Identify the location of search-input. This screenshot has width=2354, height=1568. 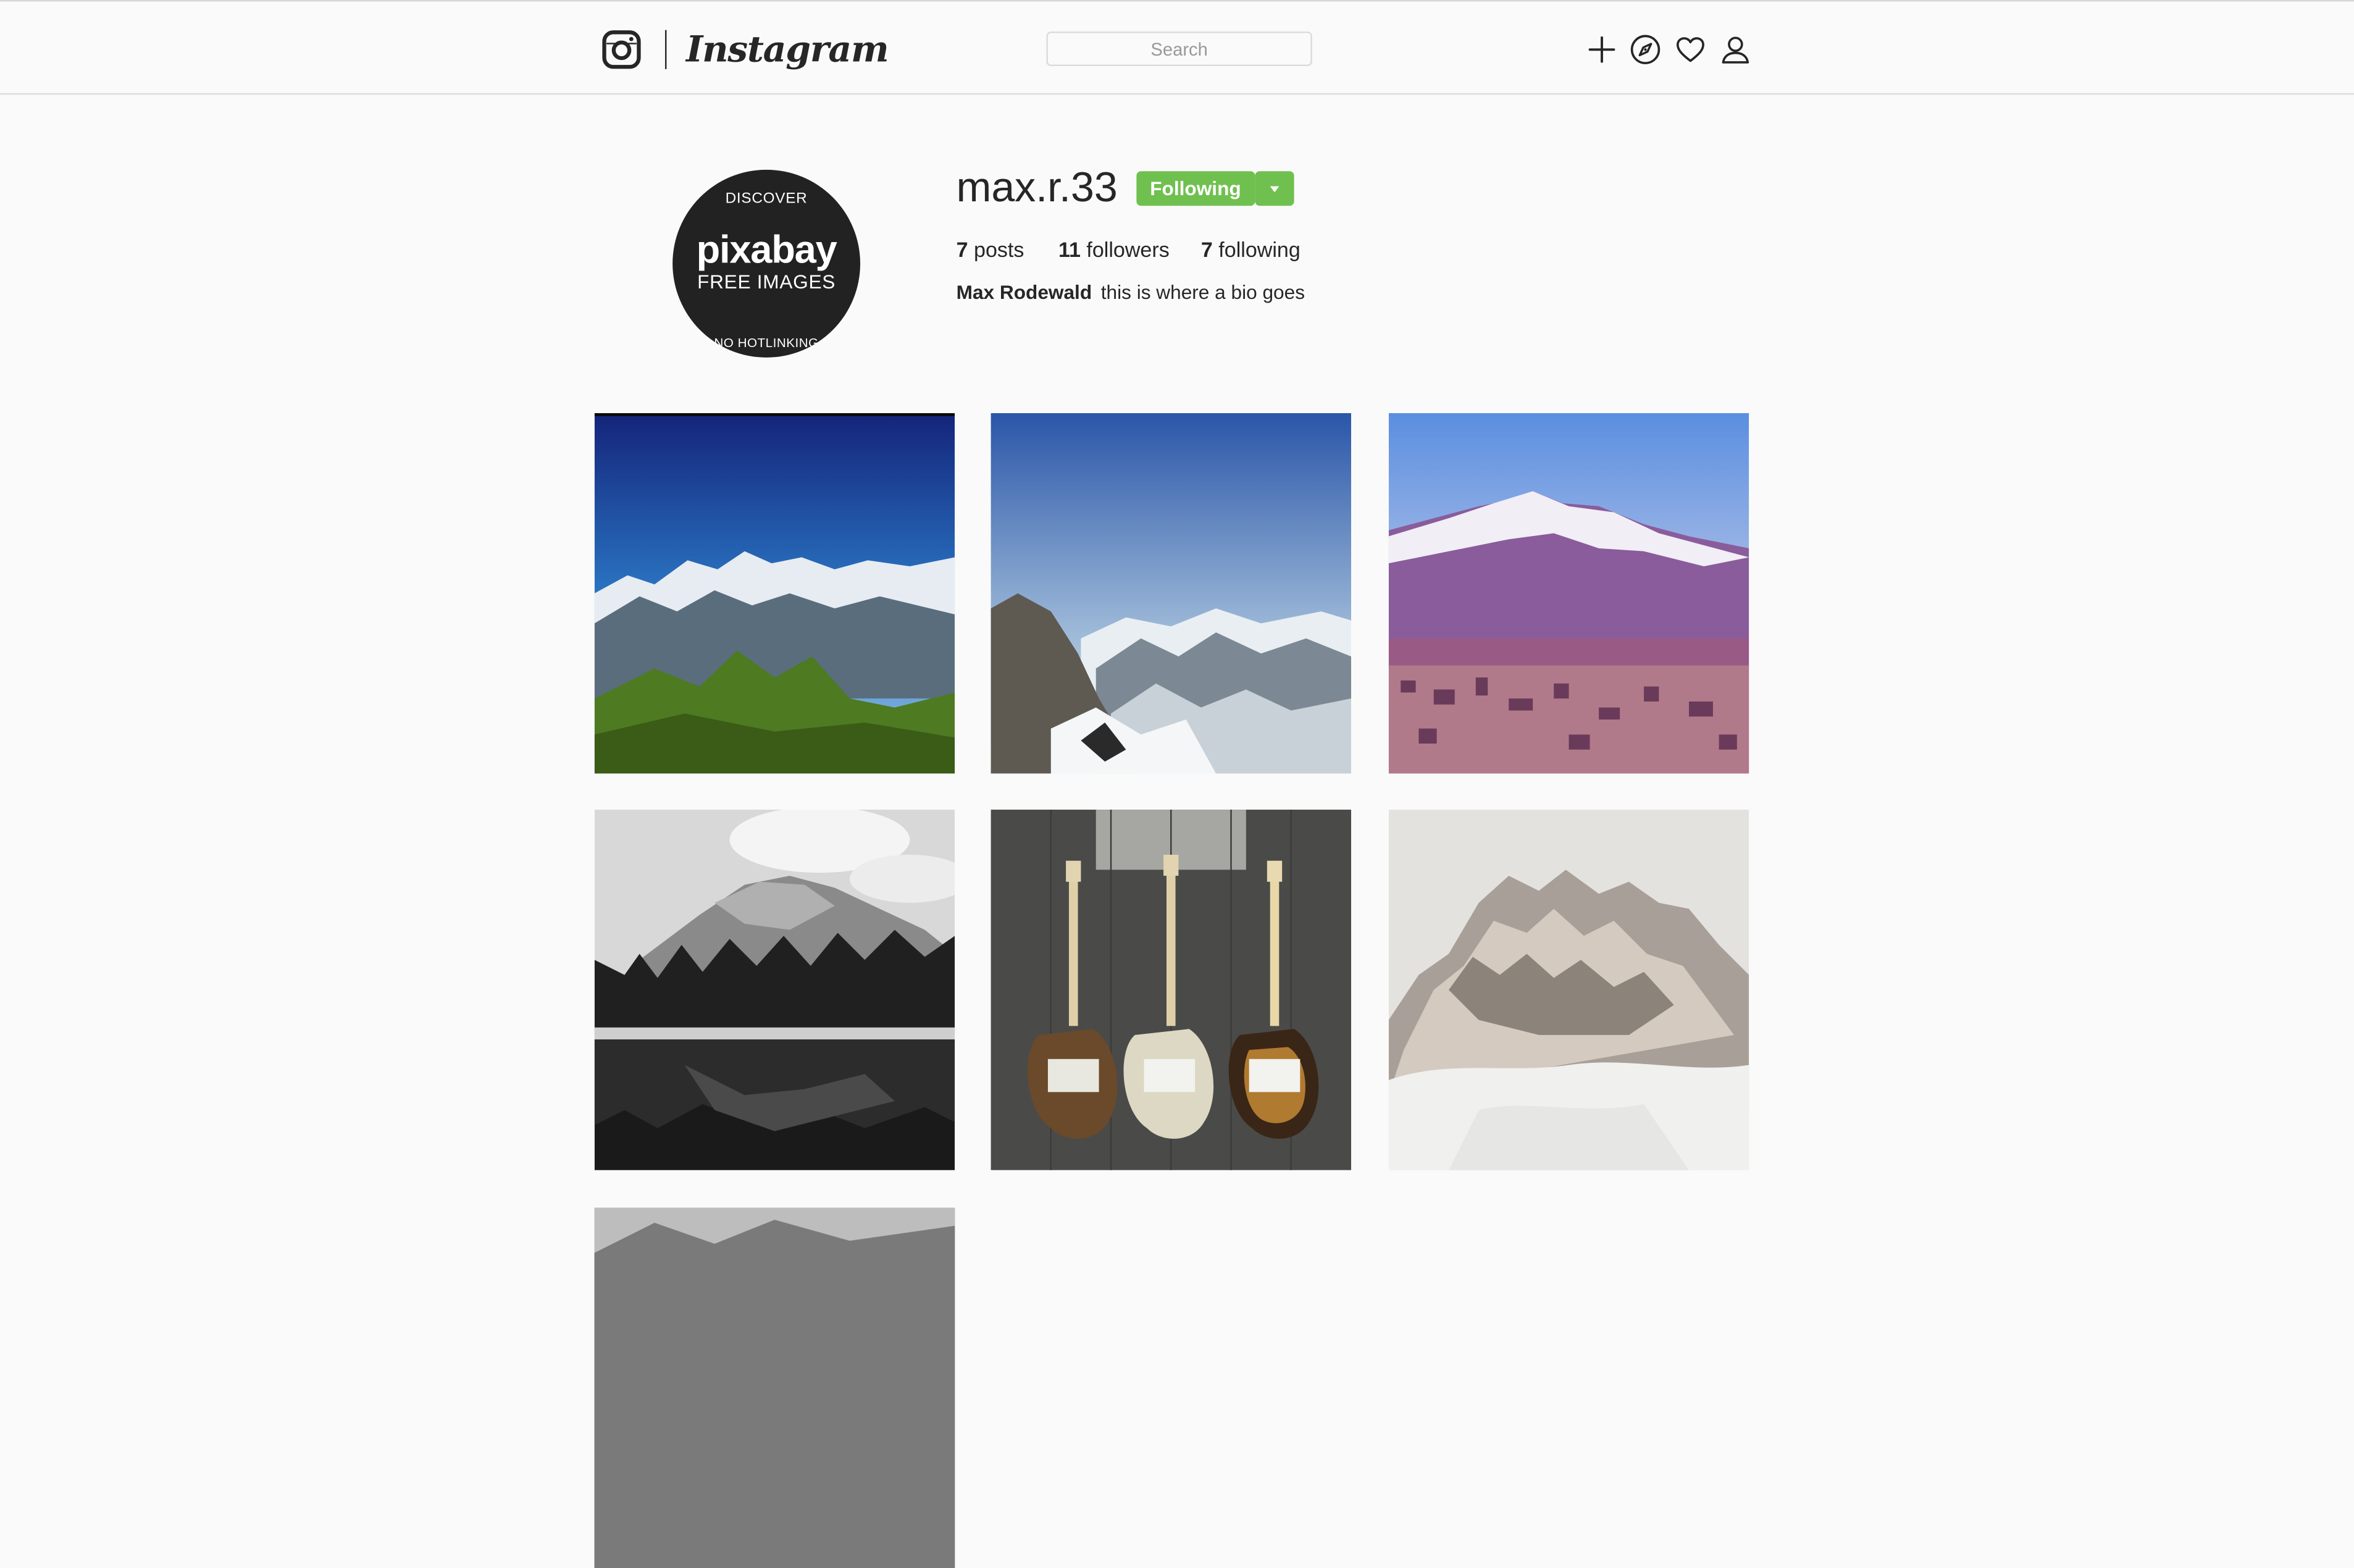
(1179, 49).